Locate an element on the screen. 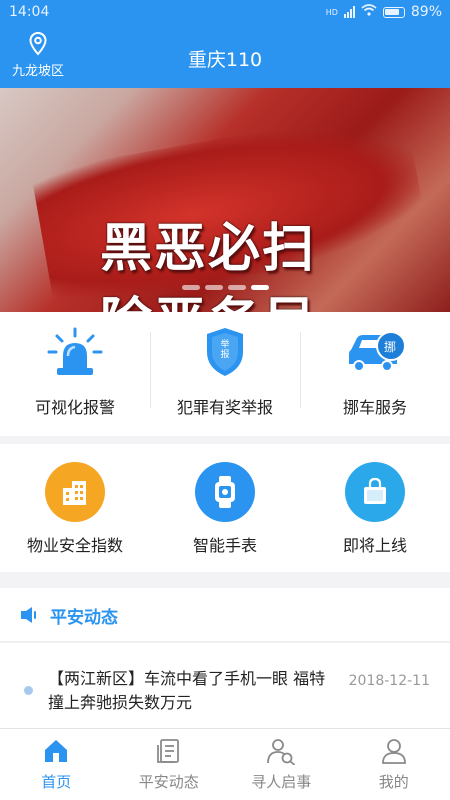  banner-line1: 黑恶必扫 is located at coordinates (208, 248).